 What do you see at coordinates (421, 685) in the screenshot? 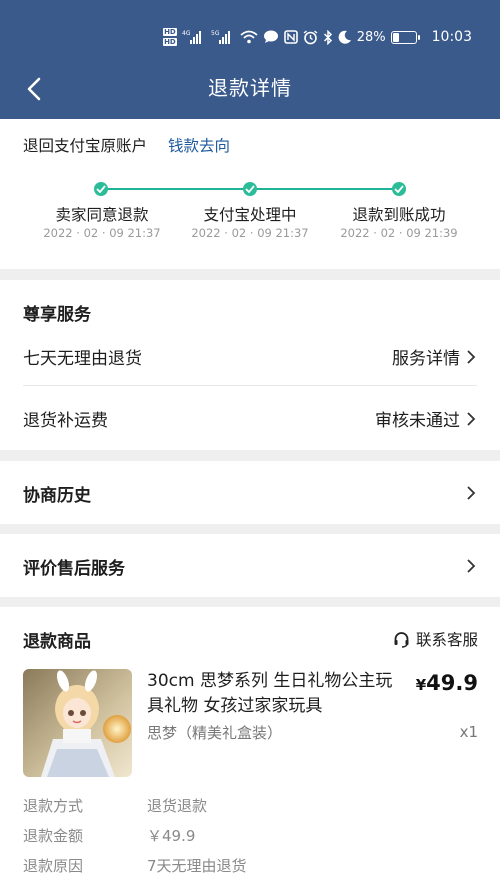
I see `price-symbol: ¥` at bounding box center [421, 685].